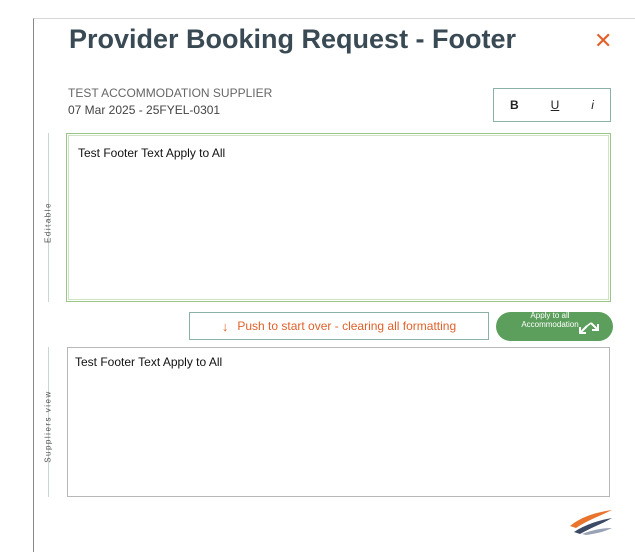 Image resolution: width=635 pixels, height=552 pixels. I want to click on formatting-toolbar: B U i, so click(552, 105).